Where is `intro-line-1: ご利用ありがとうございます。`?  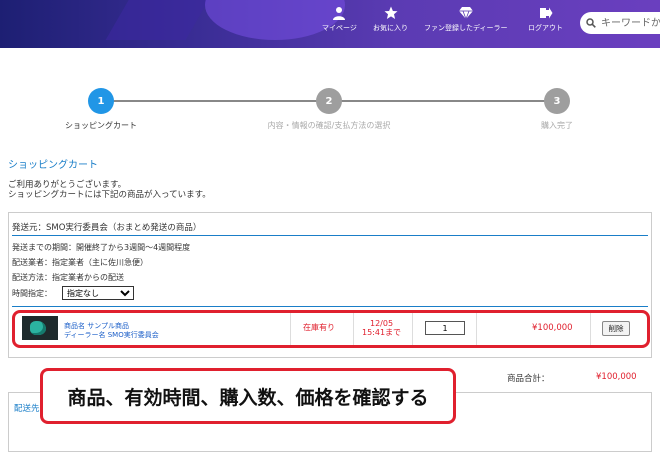
intro-line-1: ご利用ありがとうございます。 is located at coordinates (67, 185).